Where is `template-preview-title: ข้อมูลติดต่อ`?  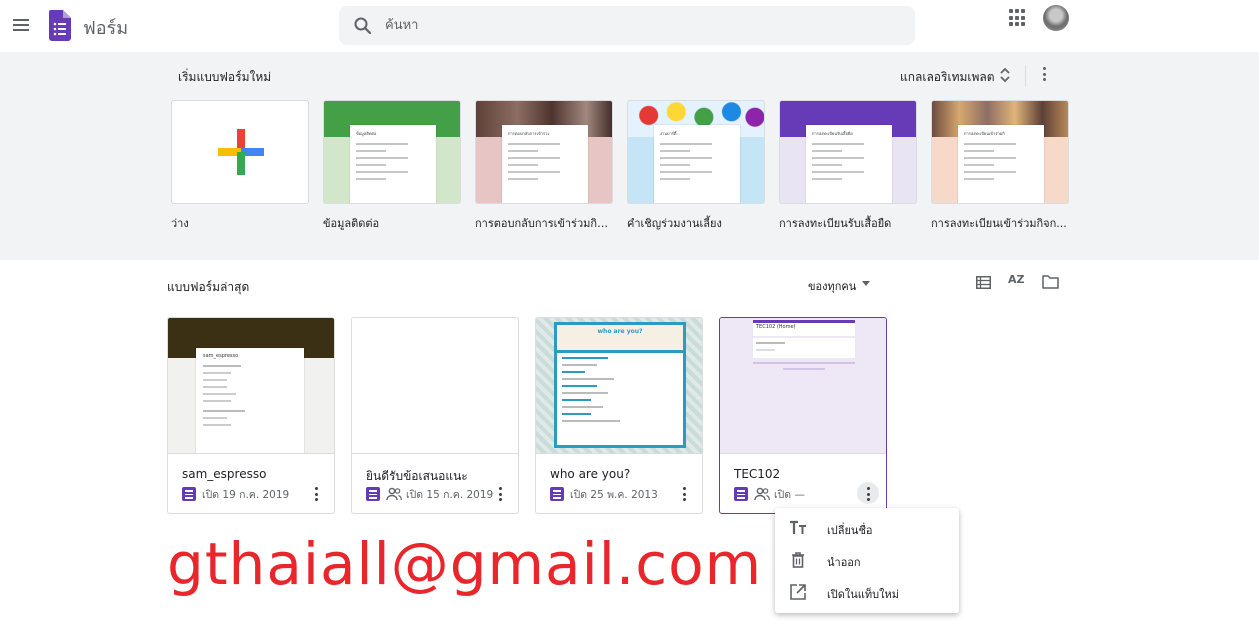
template-preview-title: ข้อมูลติดต่อ is located at coordinates (366, 133).